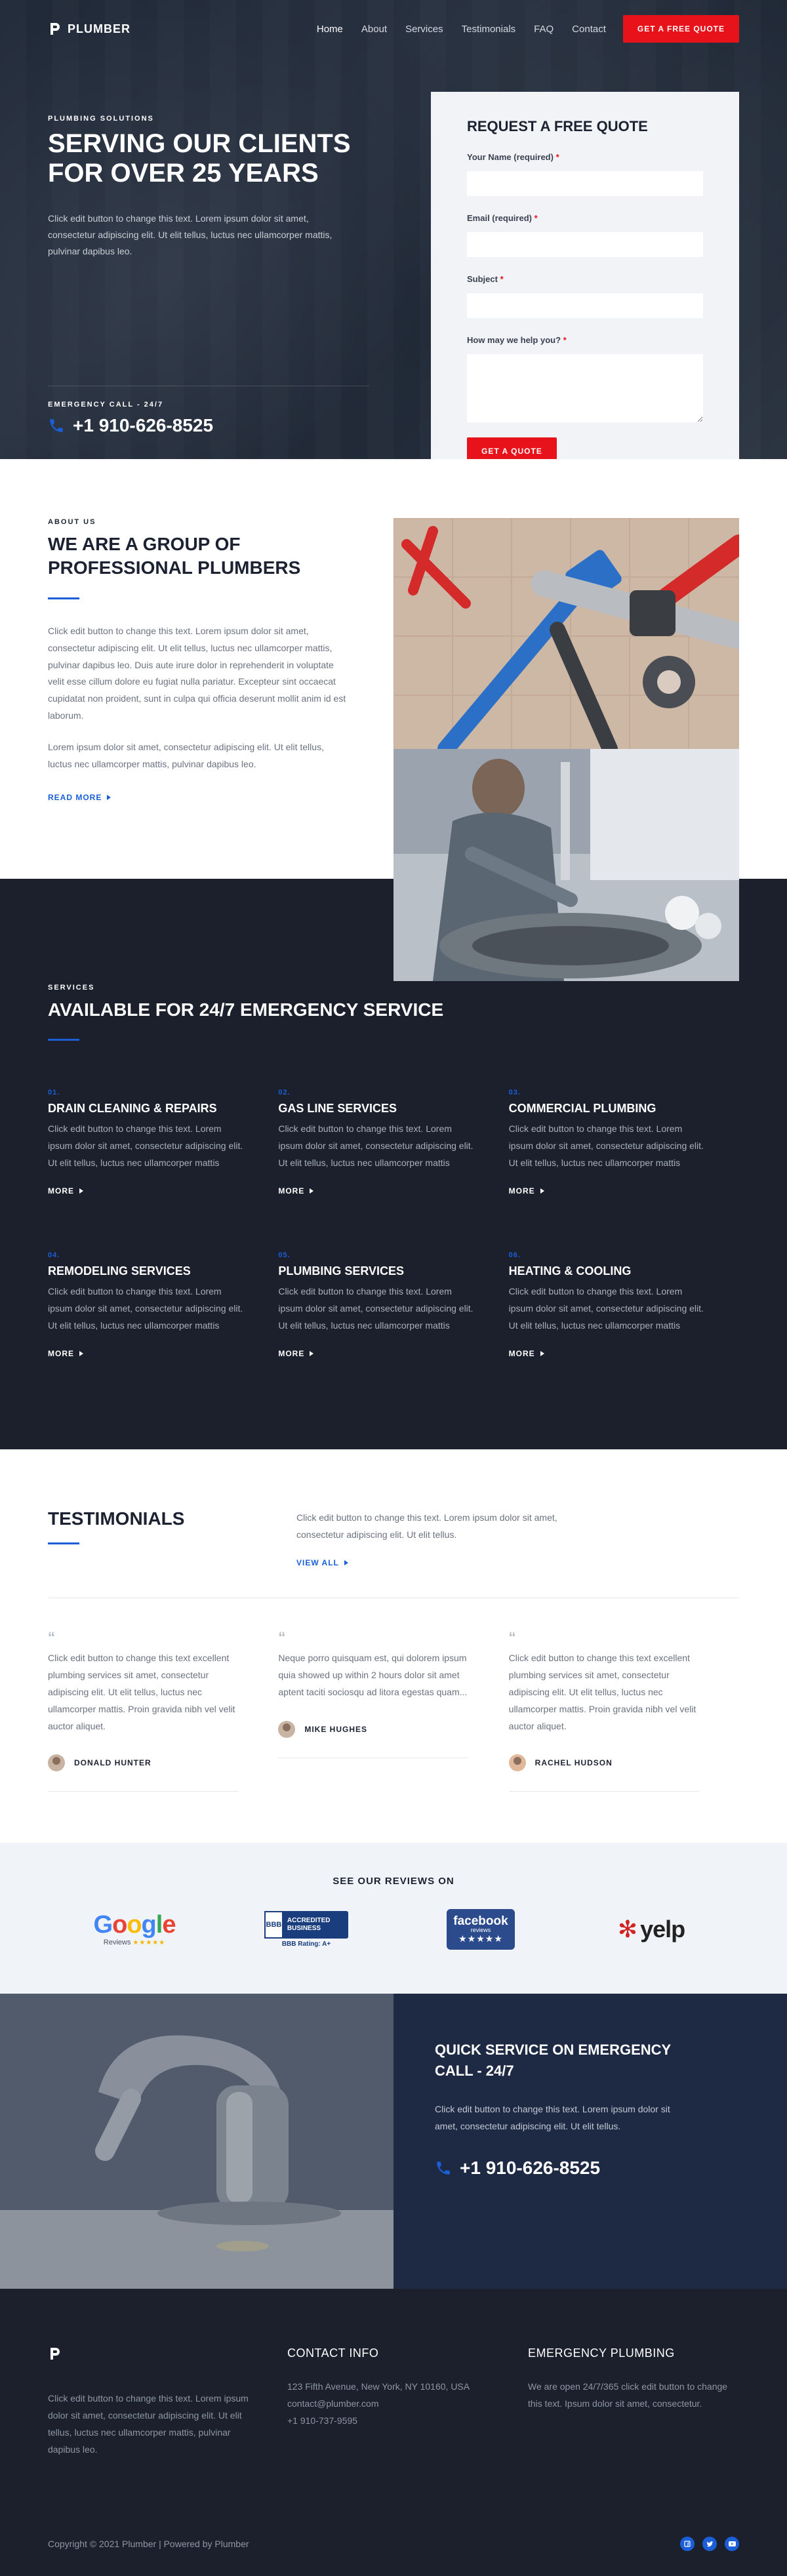 The height and width of the screenshot is (2576, 787). Describe the element at coordinates (589, 29) in the screenshot. I see `nav-contact: Contact` at that location.